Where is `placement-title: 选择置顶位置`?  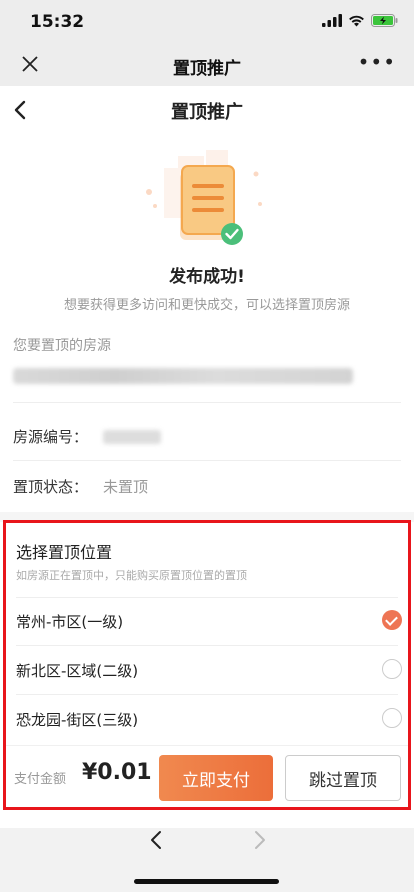 placement-title: 选择置顶位置 is located at coordinates (64, 552).